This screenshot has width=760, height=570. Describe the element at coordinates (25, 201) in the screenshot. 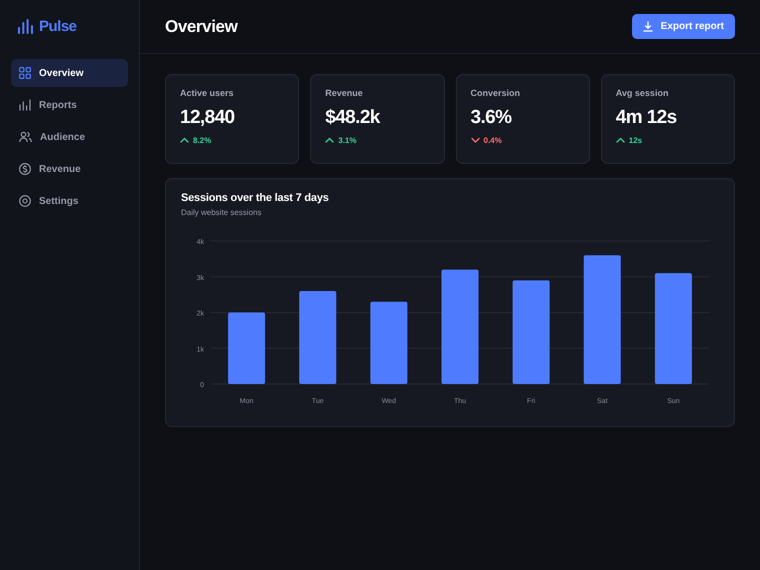

I see `settings-icon` at that location.